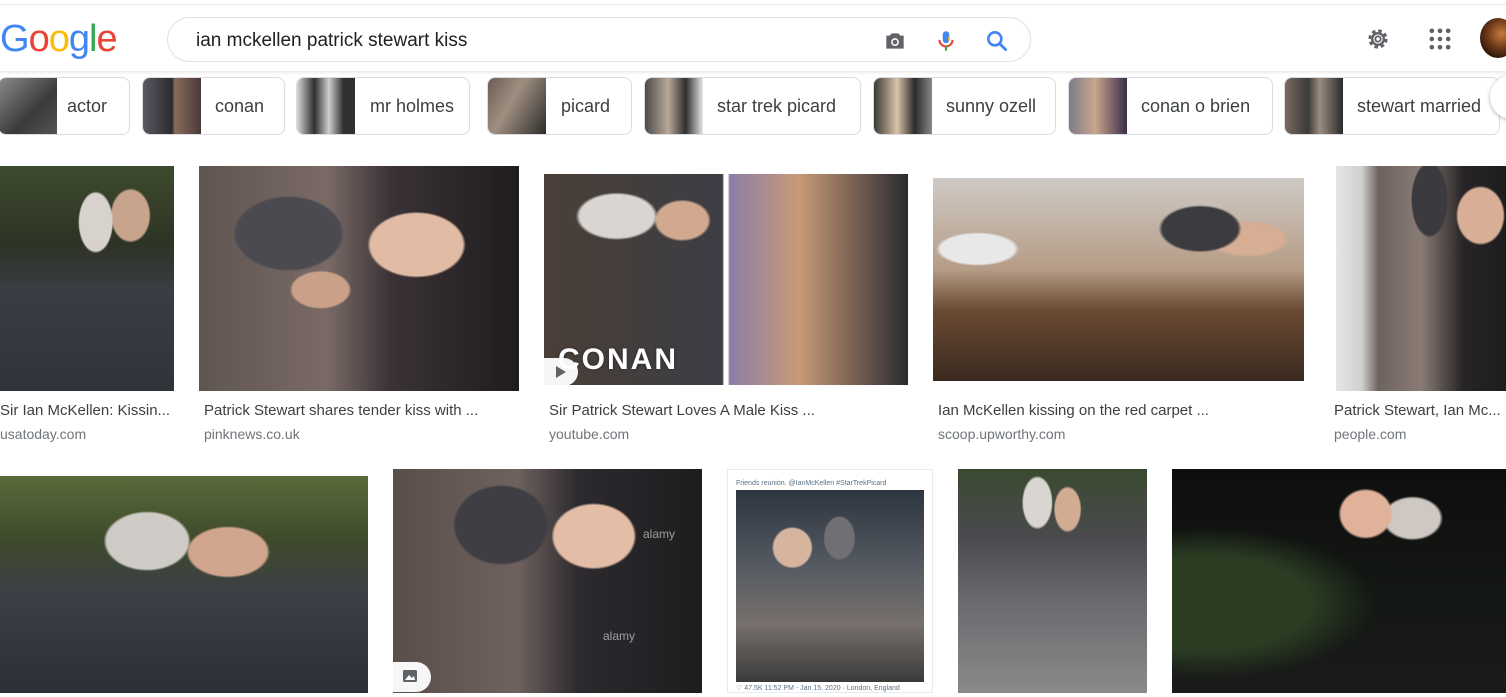  I want to click on chip-label: conan o brien, so click(1196, 106).